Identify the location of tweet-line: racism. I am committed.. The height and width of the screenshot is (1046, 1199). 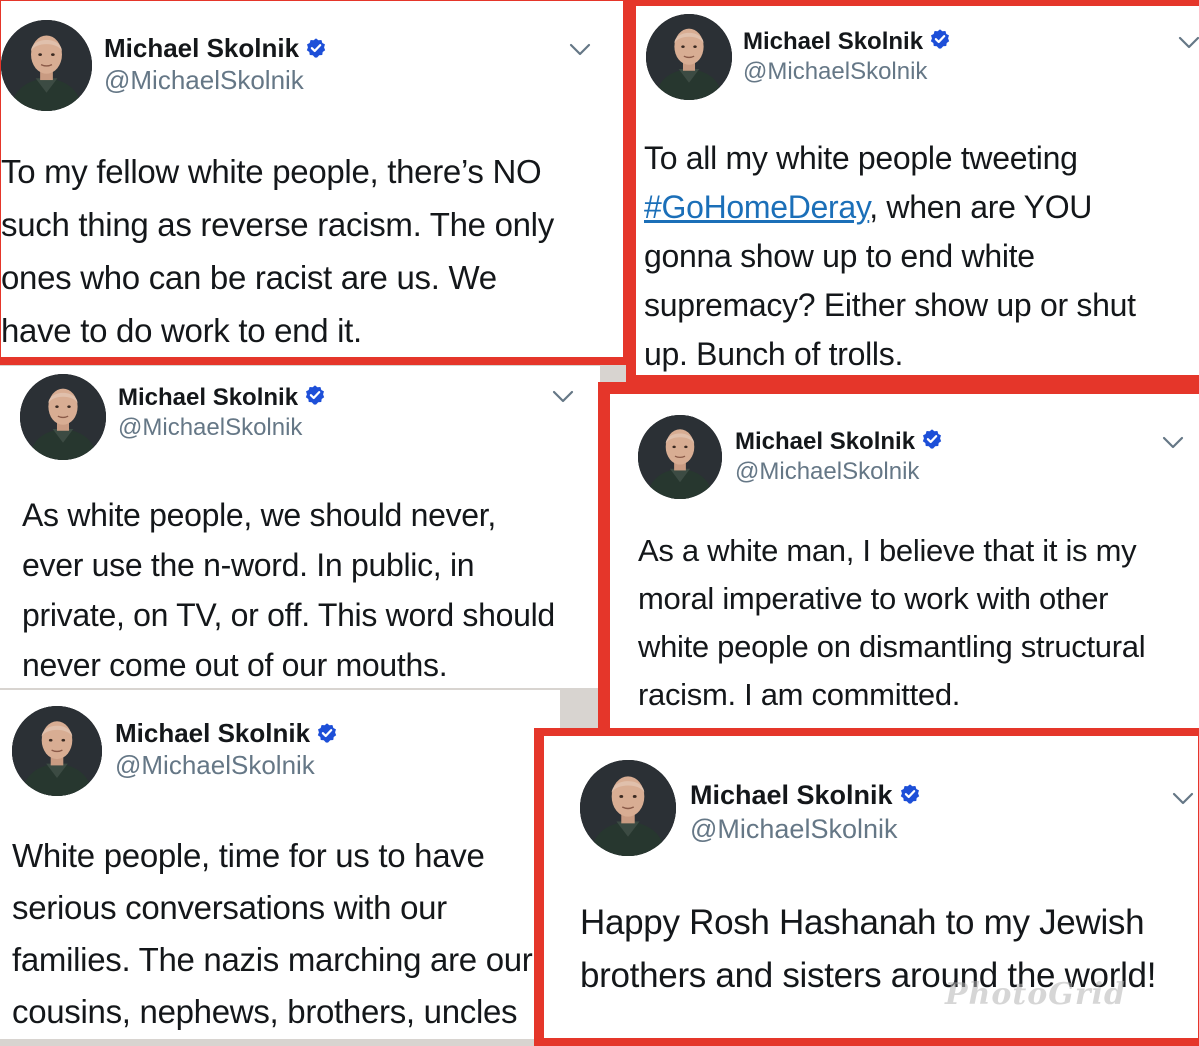
(799, 694).